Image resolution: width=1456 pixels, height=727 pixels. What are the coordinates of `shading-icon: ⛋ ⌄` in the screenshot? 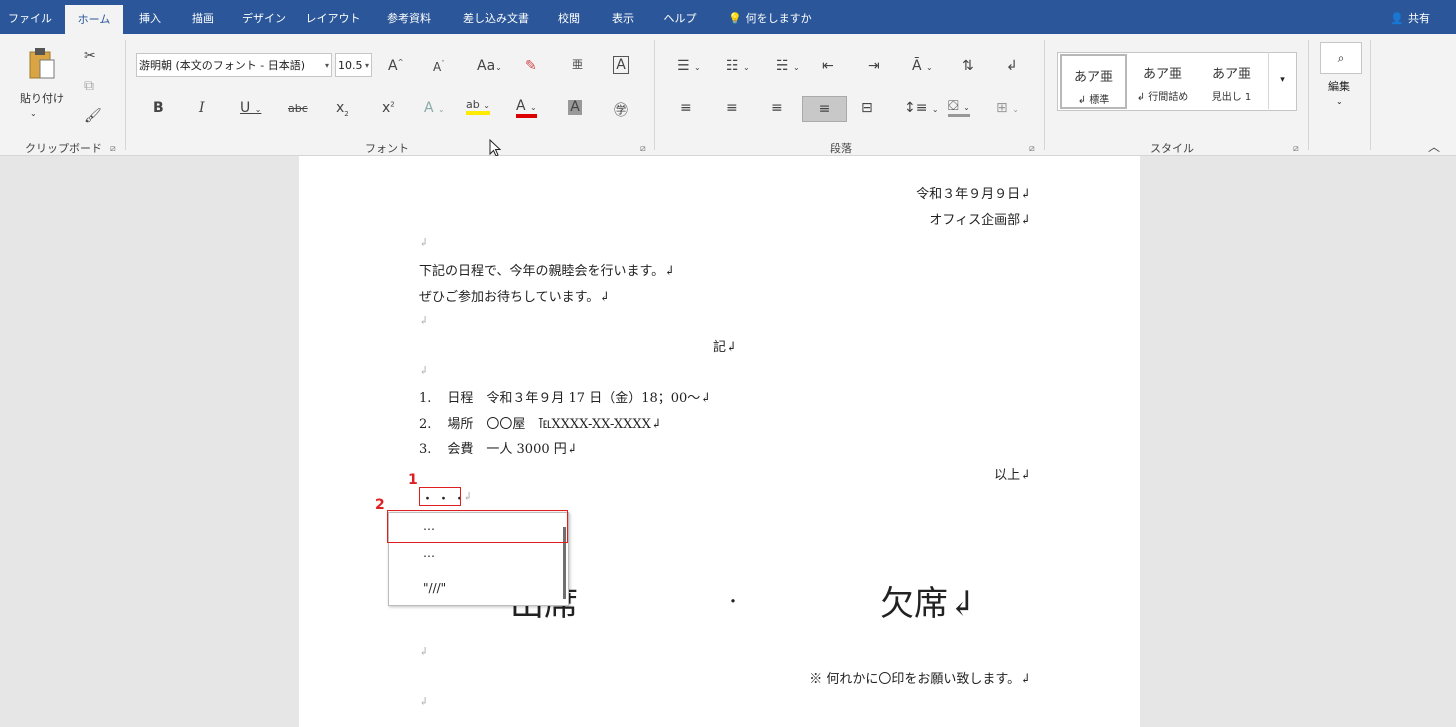 It's located at (959, 107).